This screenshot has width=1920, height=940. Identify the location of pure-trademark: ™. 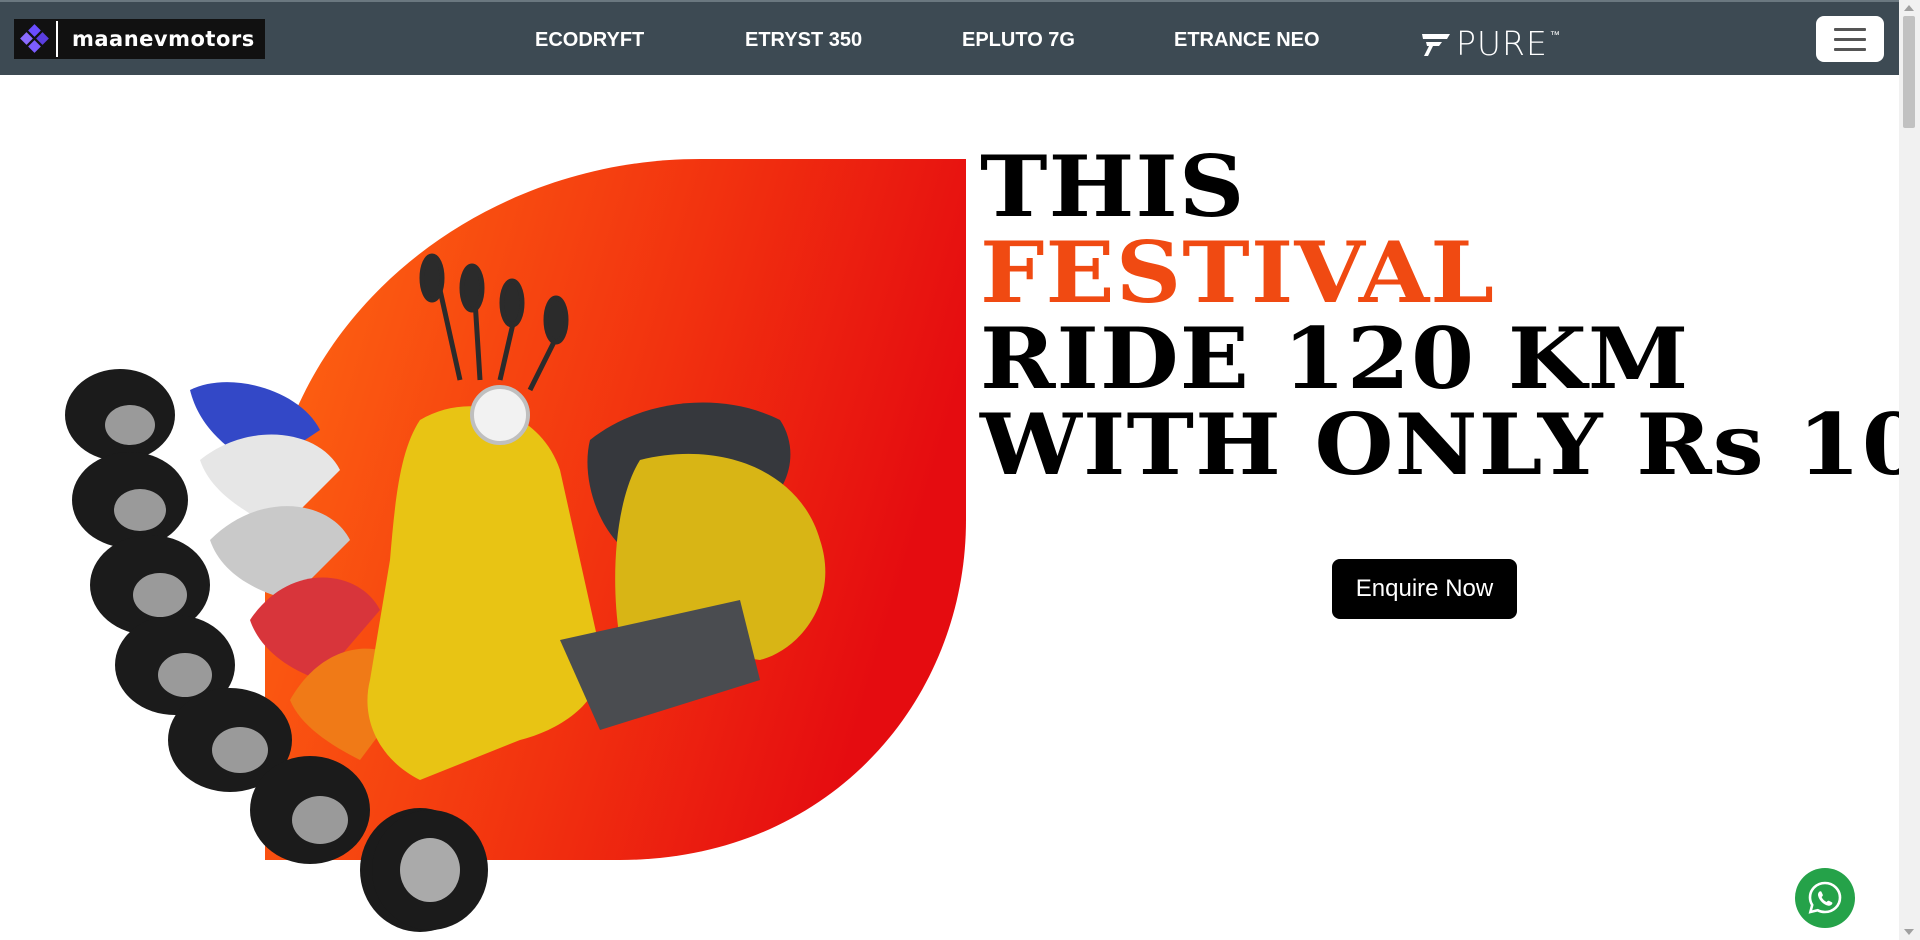
(1554, 35).